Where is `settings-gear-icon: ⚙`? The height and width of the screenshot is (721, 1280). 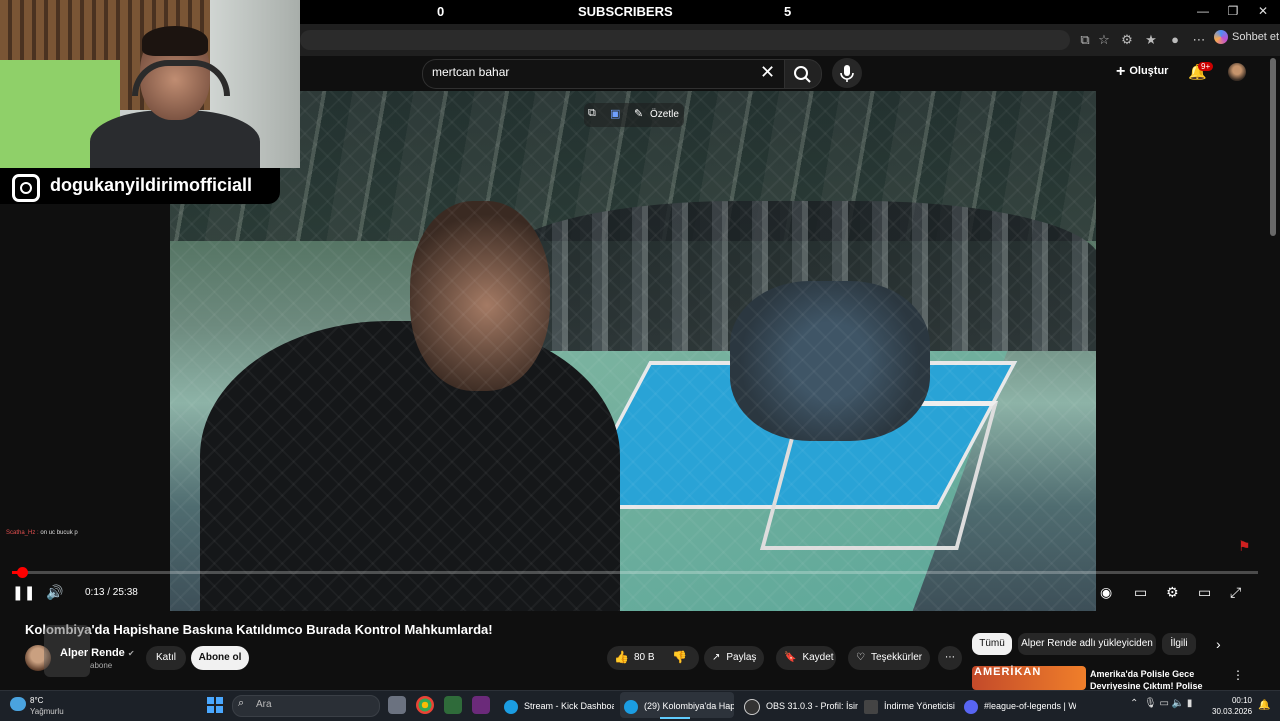 settings-gear-icon: ⚙ is located at coordinates (1172, 592).